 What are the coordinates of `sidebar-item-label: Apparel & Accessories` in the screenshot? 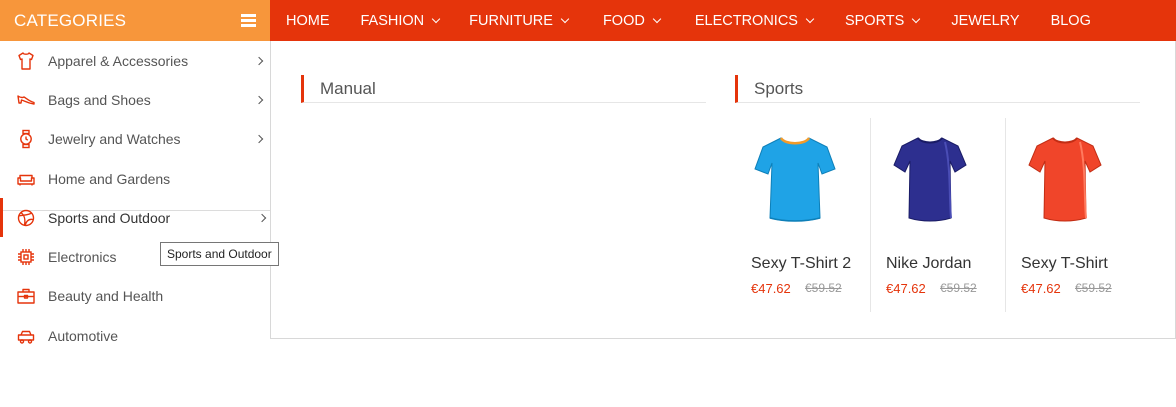 It's located at (118, 60).